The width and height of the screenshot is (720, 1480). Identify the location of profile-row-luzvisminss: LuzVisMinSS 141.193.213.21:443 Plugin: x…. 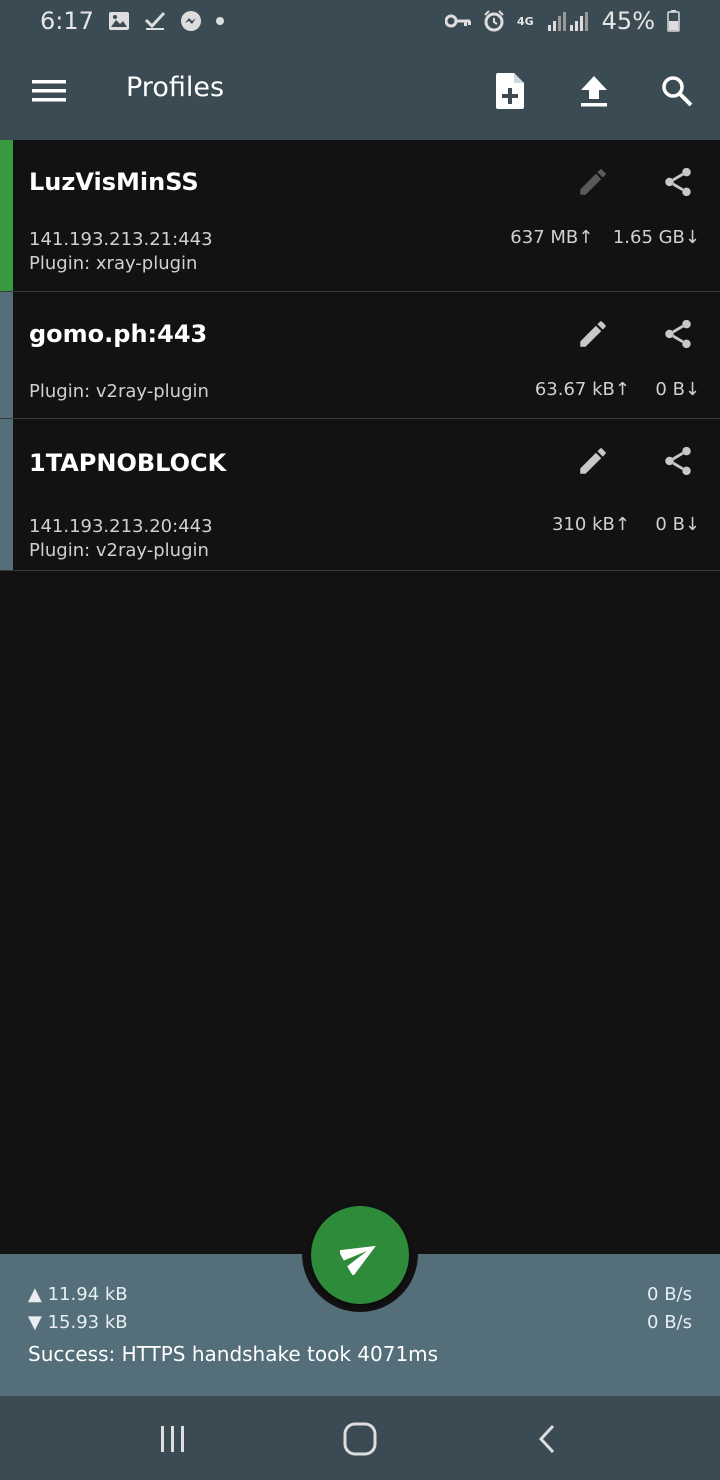
(360, 216).